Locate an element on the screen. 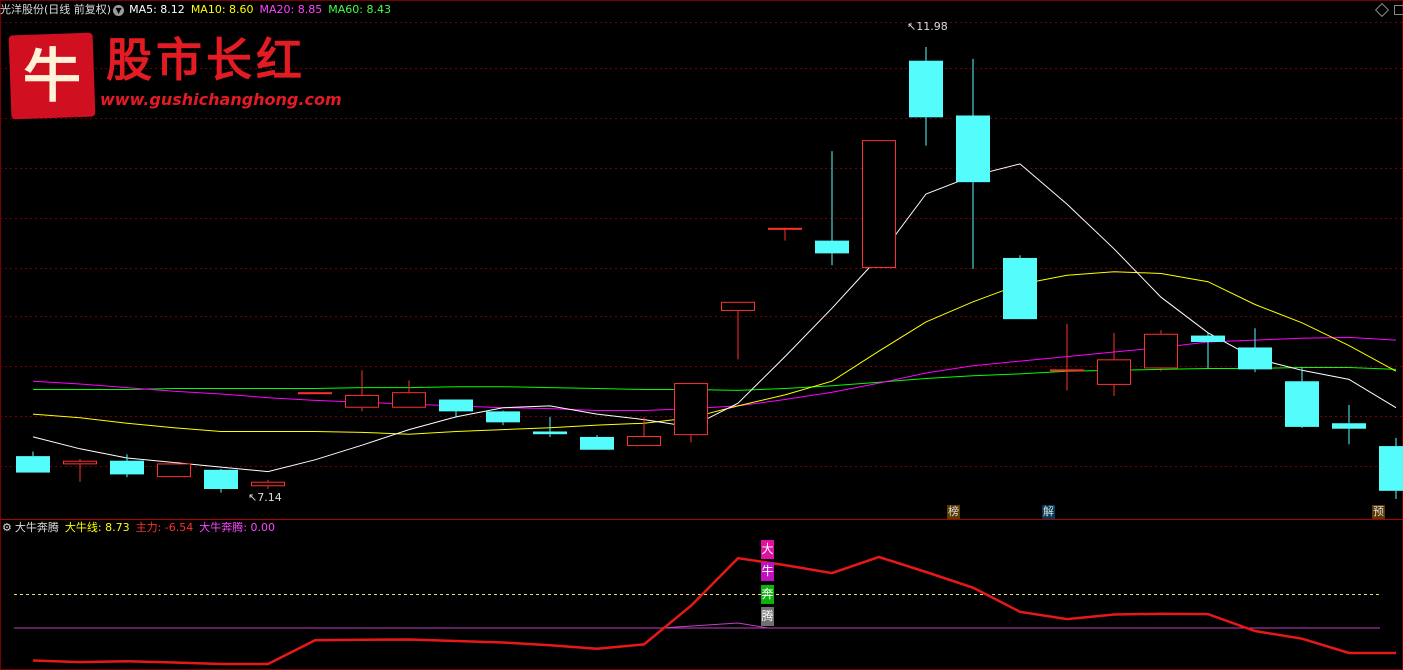 Image resolution: width=1403 pixels, height=670 pixels. signal-bump is located at coordinates (714, 625).